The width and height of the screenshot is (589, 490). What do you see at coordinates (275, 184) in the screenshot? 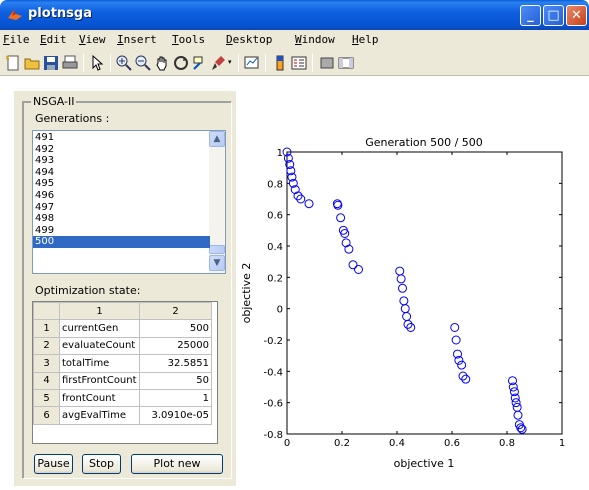
I see `y-tick-label: 0.8` at bounding box center [275, 184].